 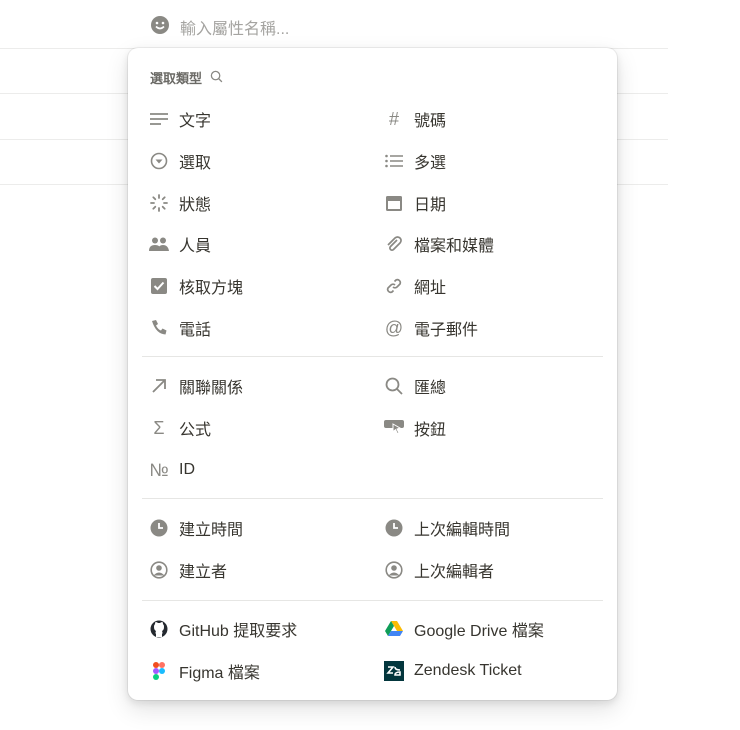 I want to click on paperclip-icon, so click(x=394, y=244).